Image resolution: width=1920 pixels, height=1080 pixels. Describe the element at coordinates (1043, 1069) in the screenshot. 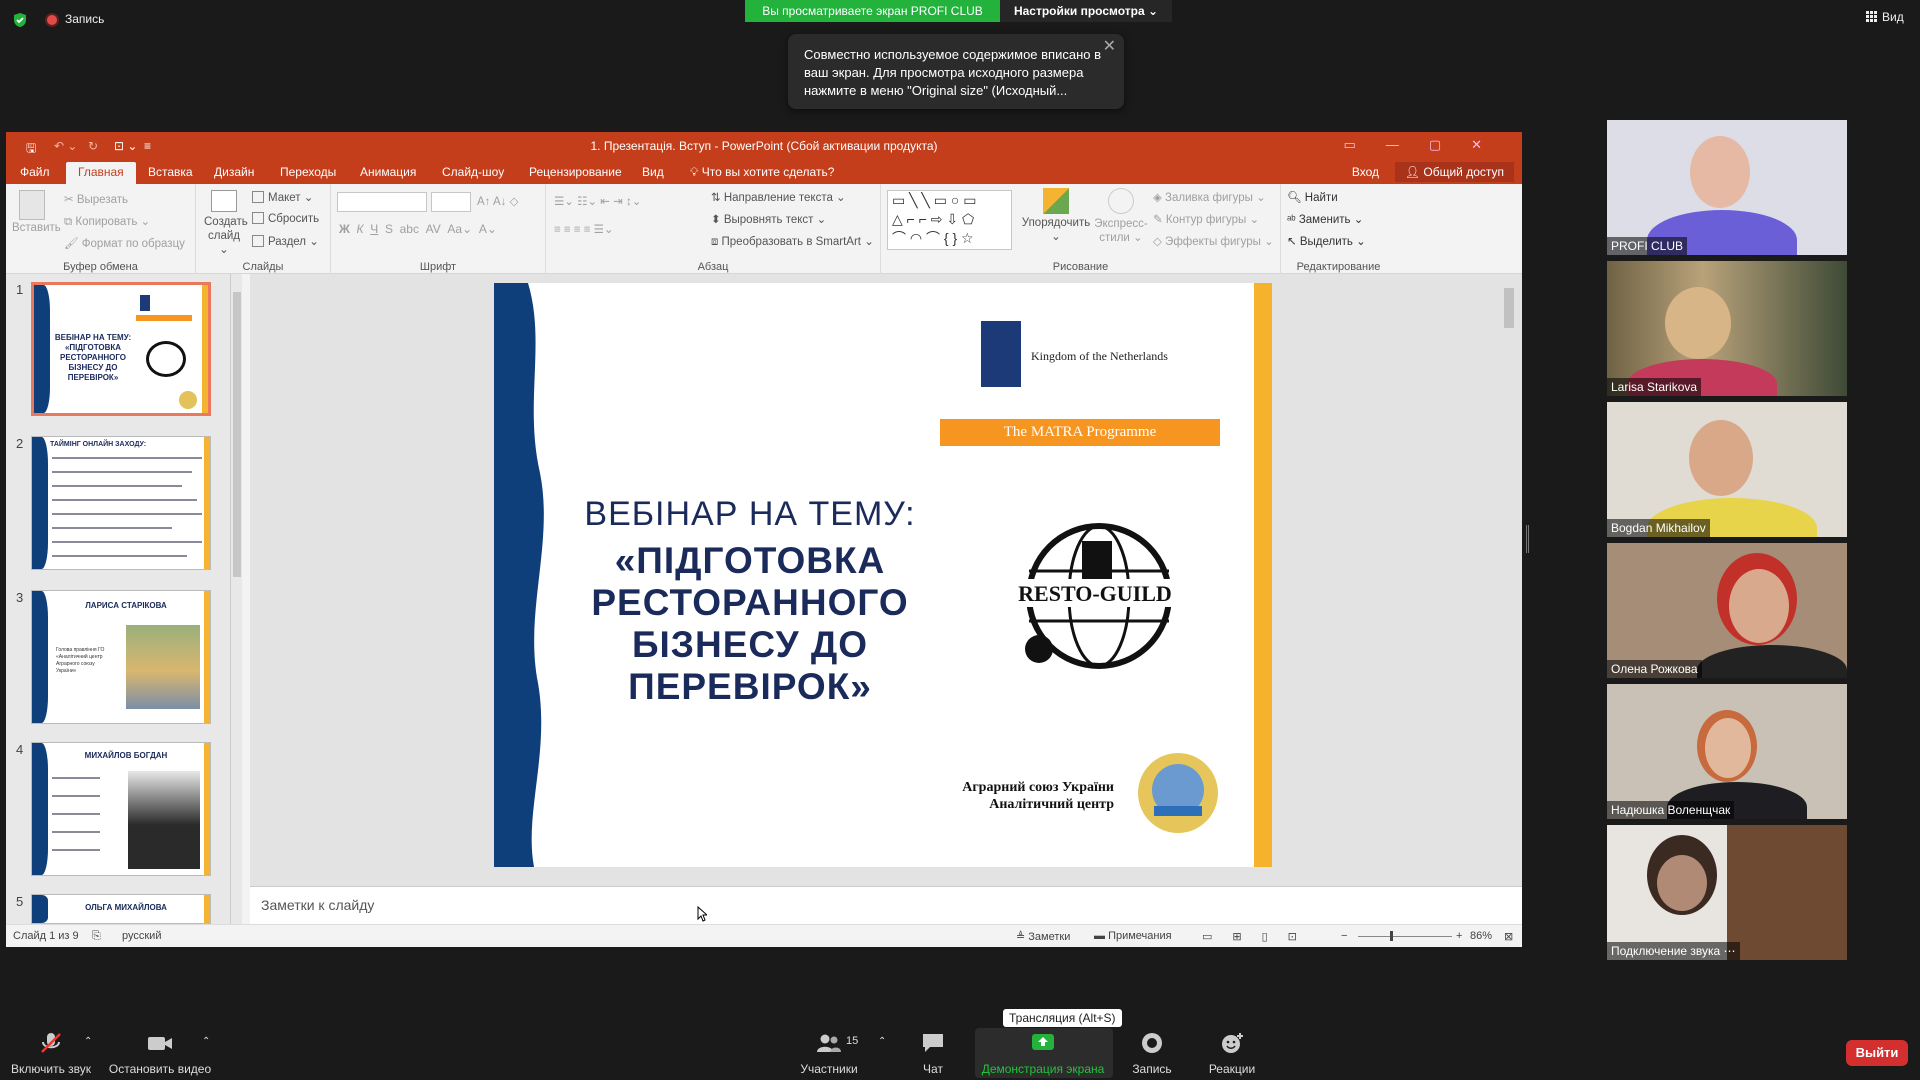

I see `share-screen-label: Демонстрация экрана` at that location.